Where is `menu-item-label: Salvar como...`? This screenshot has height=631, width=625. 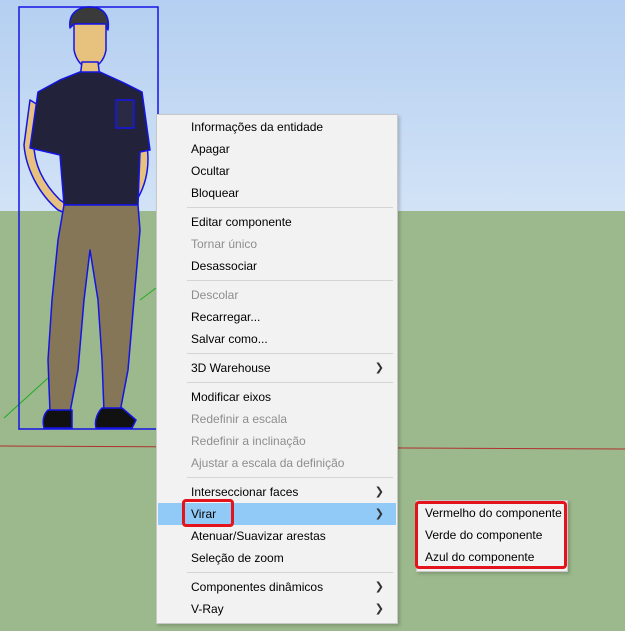
menu-item-label: Salvar como... is located at coordinates (229, 339).